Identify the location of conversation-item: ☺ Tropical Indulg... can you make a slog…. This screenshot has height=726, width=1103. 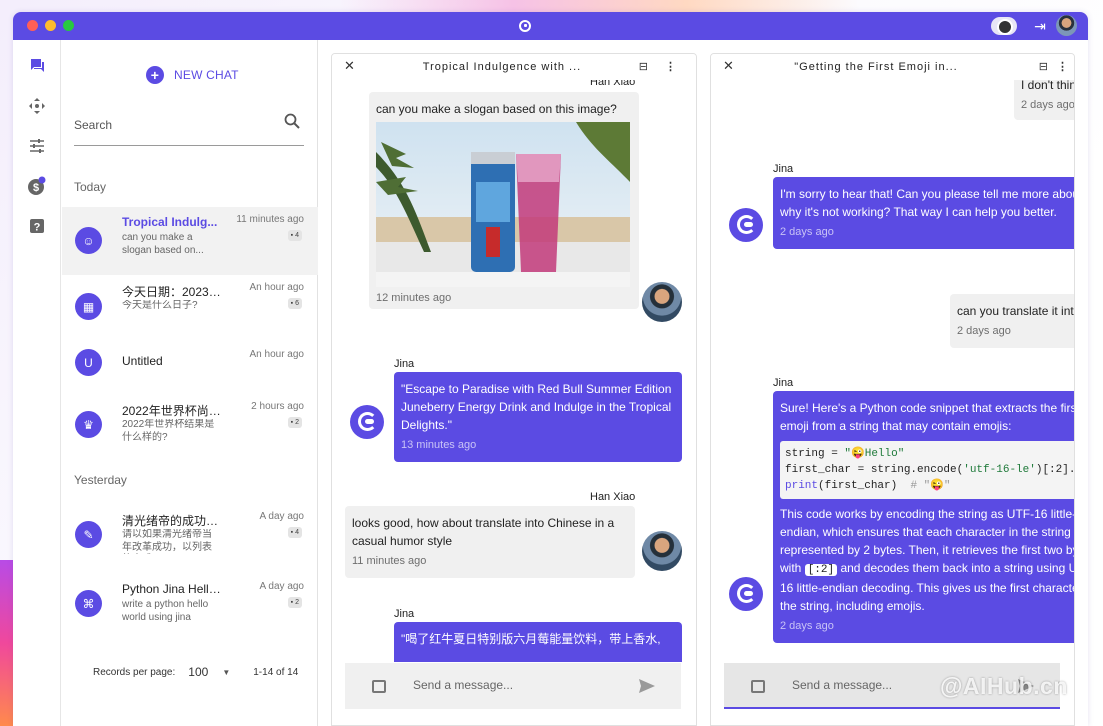
(190, 241).